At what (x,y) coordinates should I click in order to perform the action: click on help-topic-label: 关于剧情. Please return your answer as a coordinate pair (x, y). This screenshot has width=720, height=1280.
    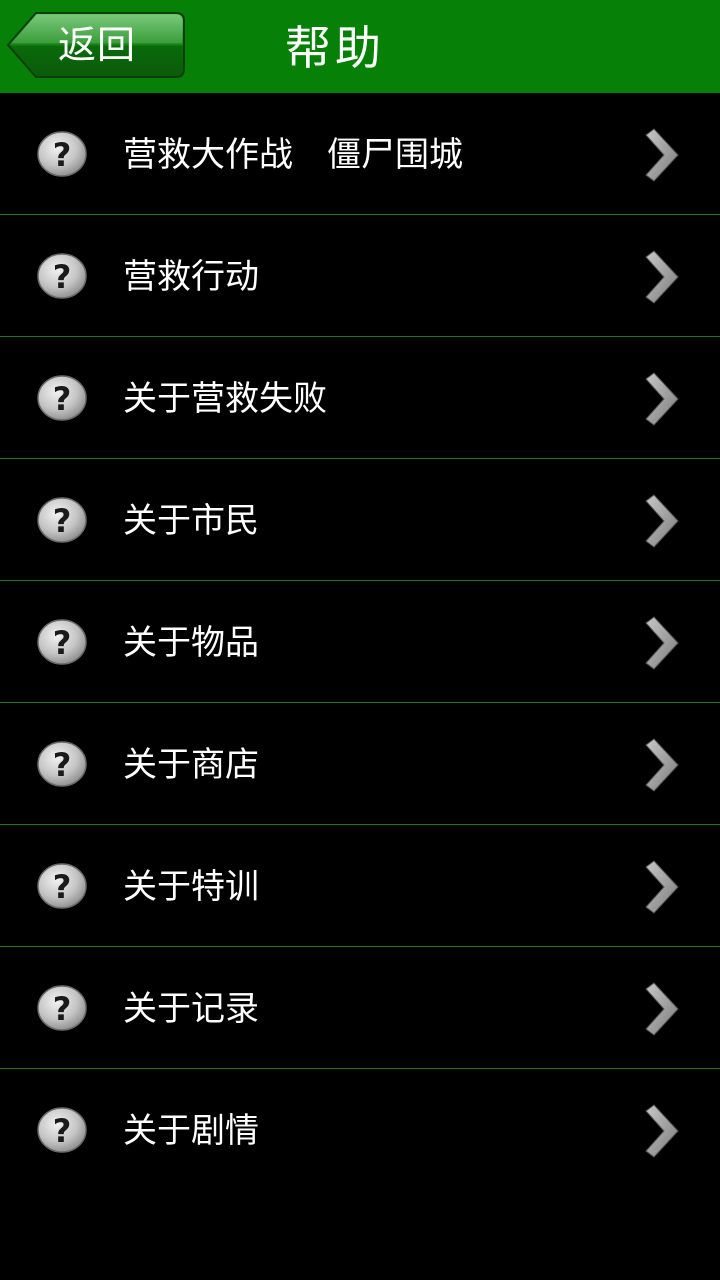
    Looking at the image, I should click on (191, 1131).